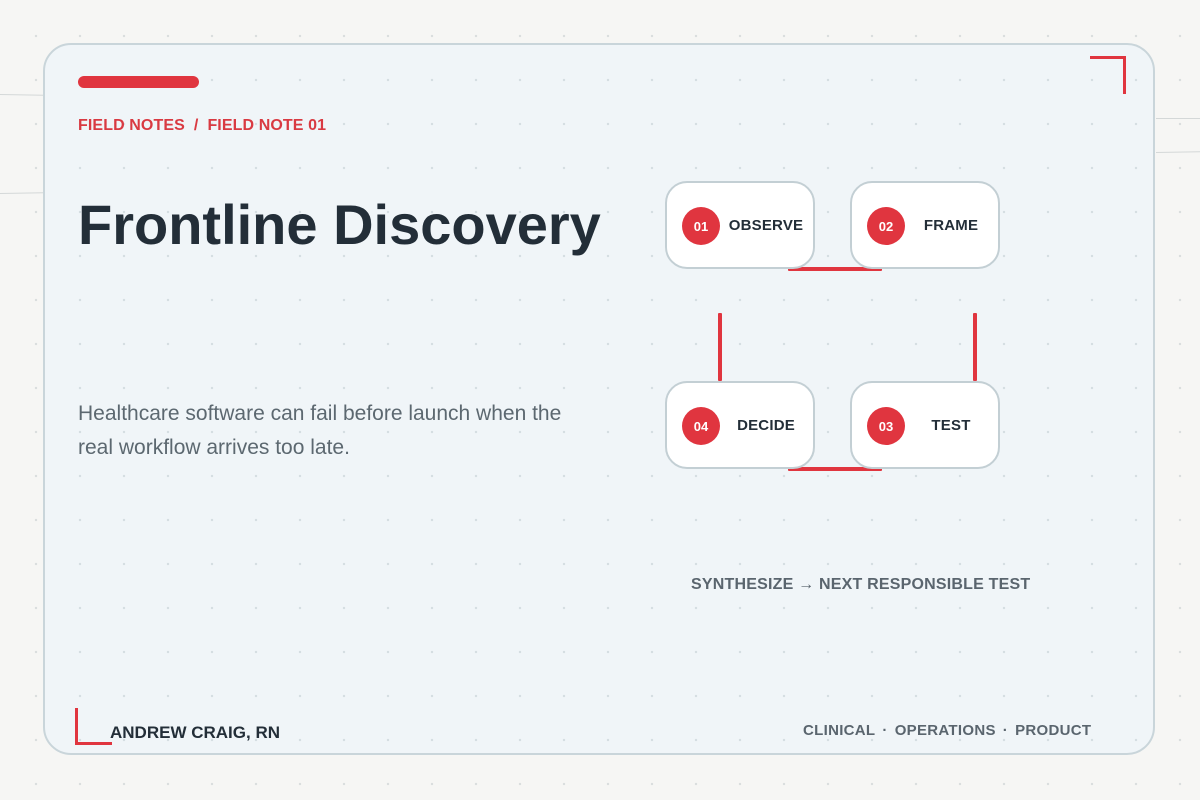  I want to click on step-decide: 04 DECIDE, so click(740, 425).